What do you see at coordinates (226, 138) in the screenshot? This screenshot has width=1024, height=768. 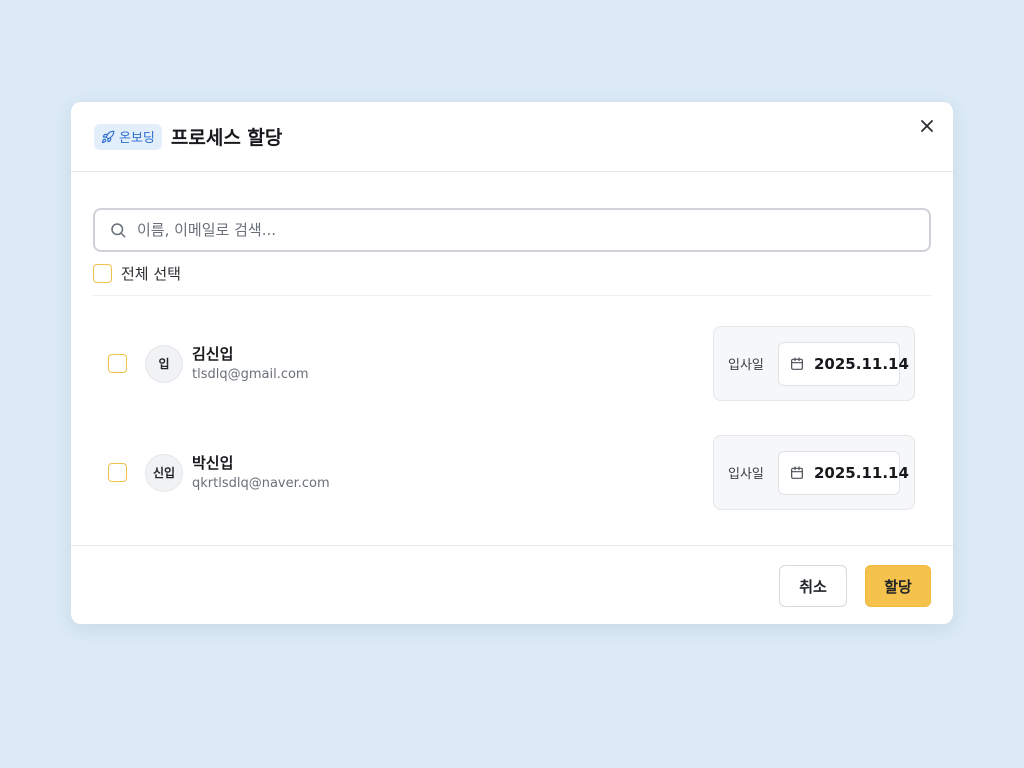 I see `modal-title: 프로세스 할당` at bounding box center [226, 138].